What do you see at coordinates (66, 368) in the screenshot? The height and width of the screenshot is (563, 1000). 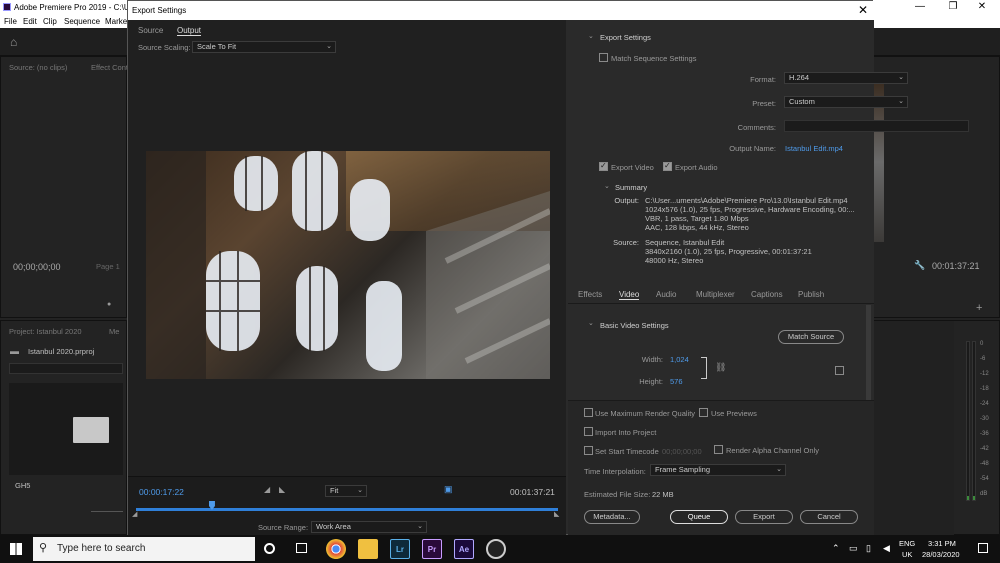 I see `project-search-field` at bounding box center [66, 368].